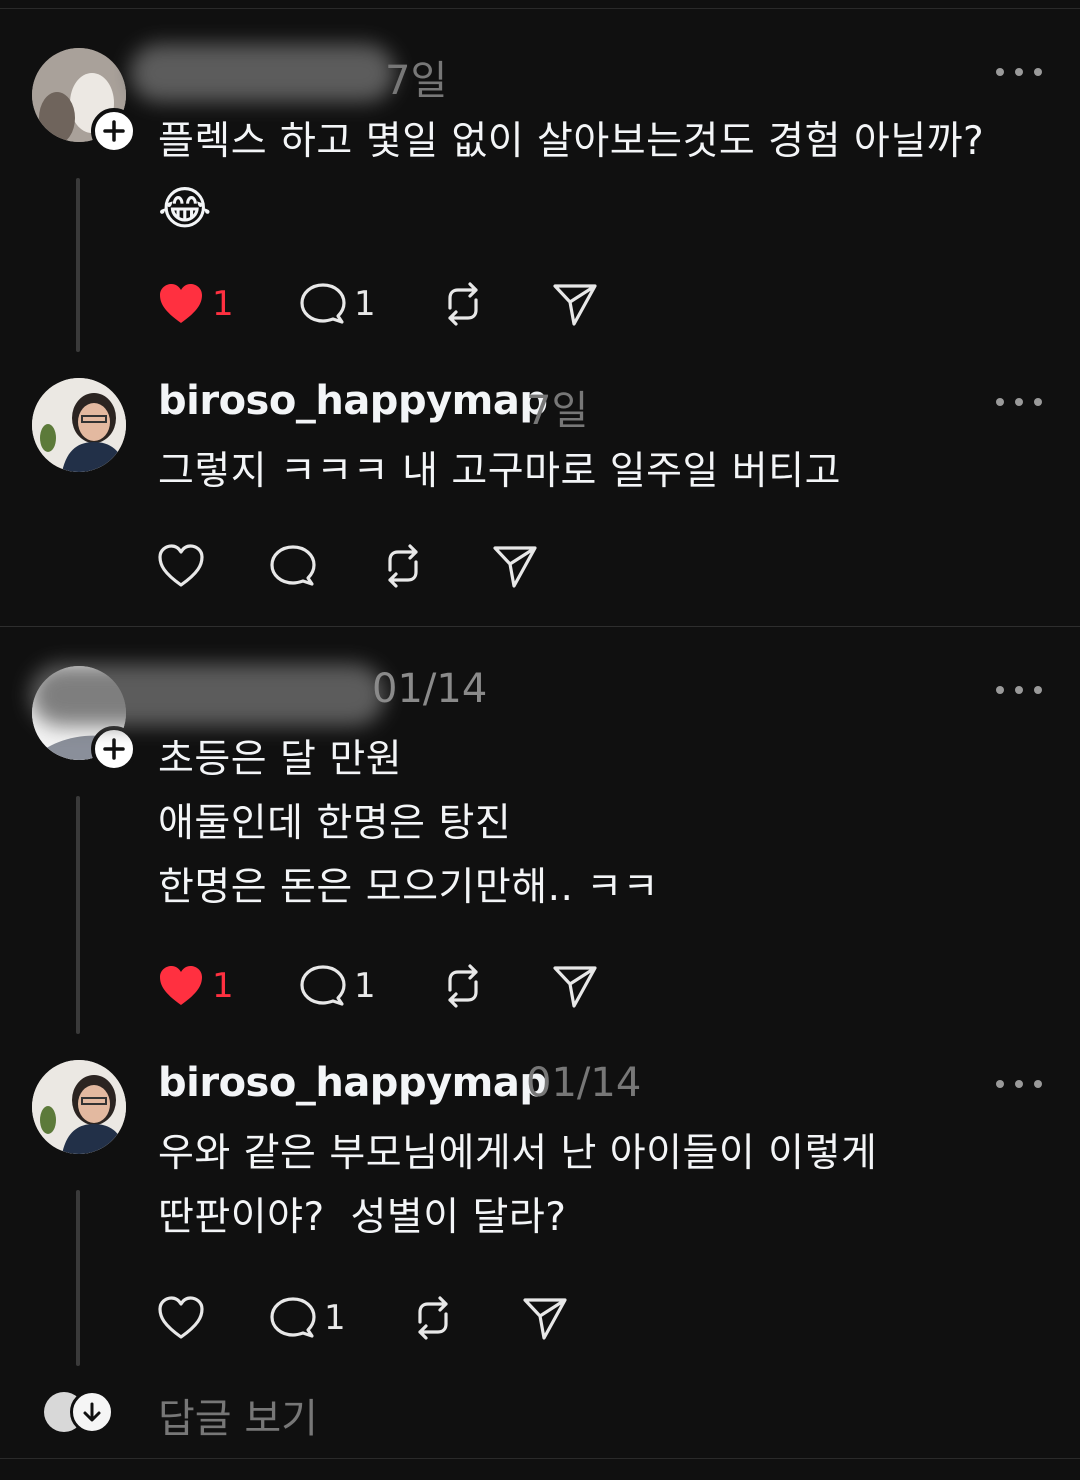 This screenshot has width=1080, height=1480. Describe the element at coordinates (499, 471) in the screenshot. I see `comment-text: 그렇지 ㅋㅋㅋ 내 고구마로 일주일 버티고` at that location.